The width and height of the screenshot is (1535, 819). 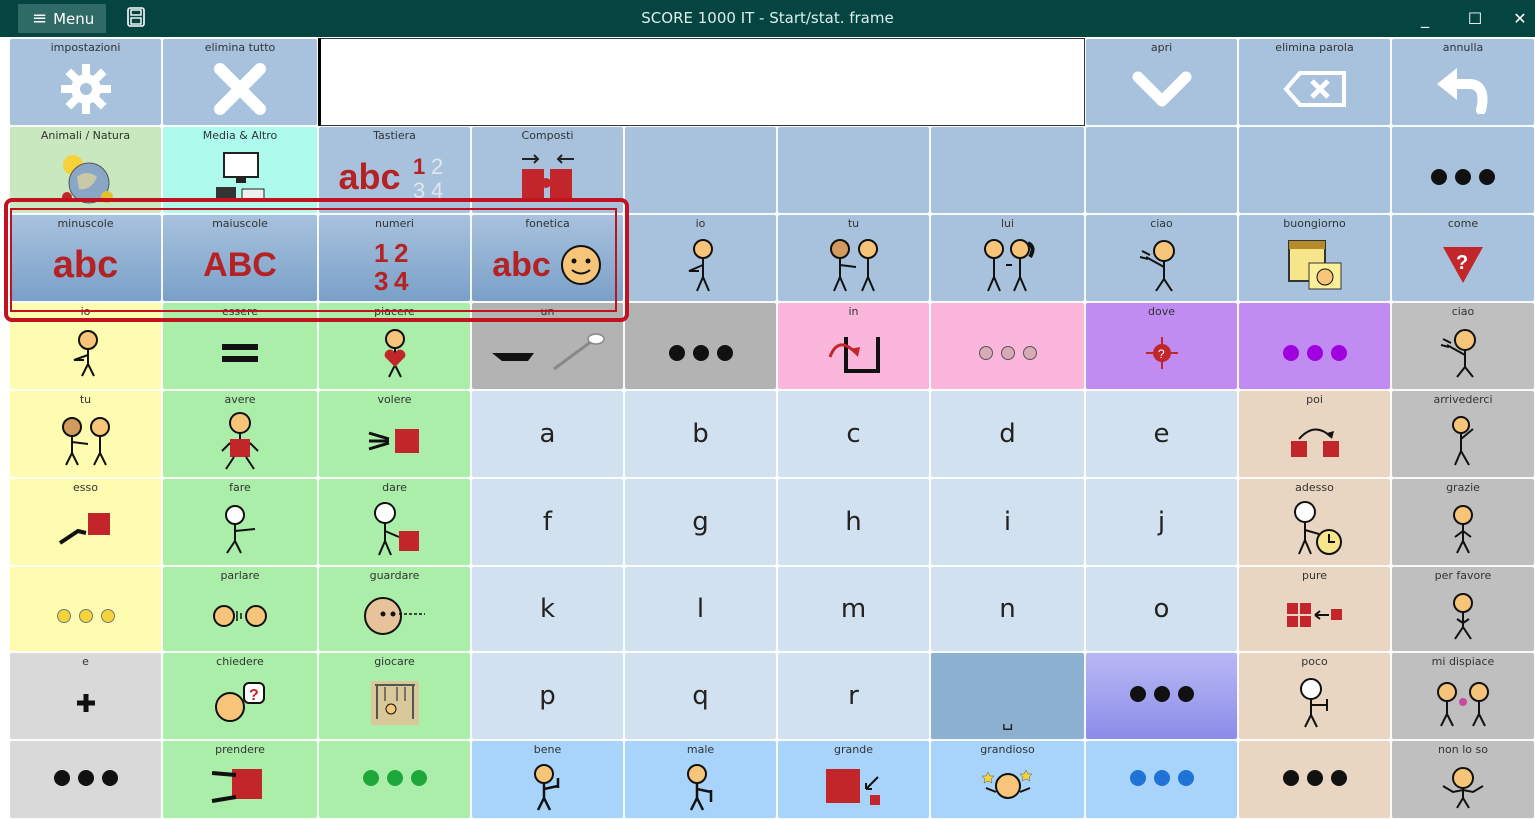 I want to click on animals-nature-category: Animali / Natura, so click(x=85, y=170).